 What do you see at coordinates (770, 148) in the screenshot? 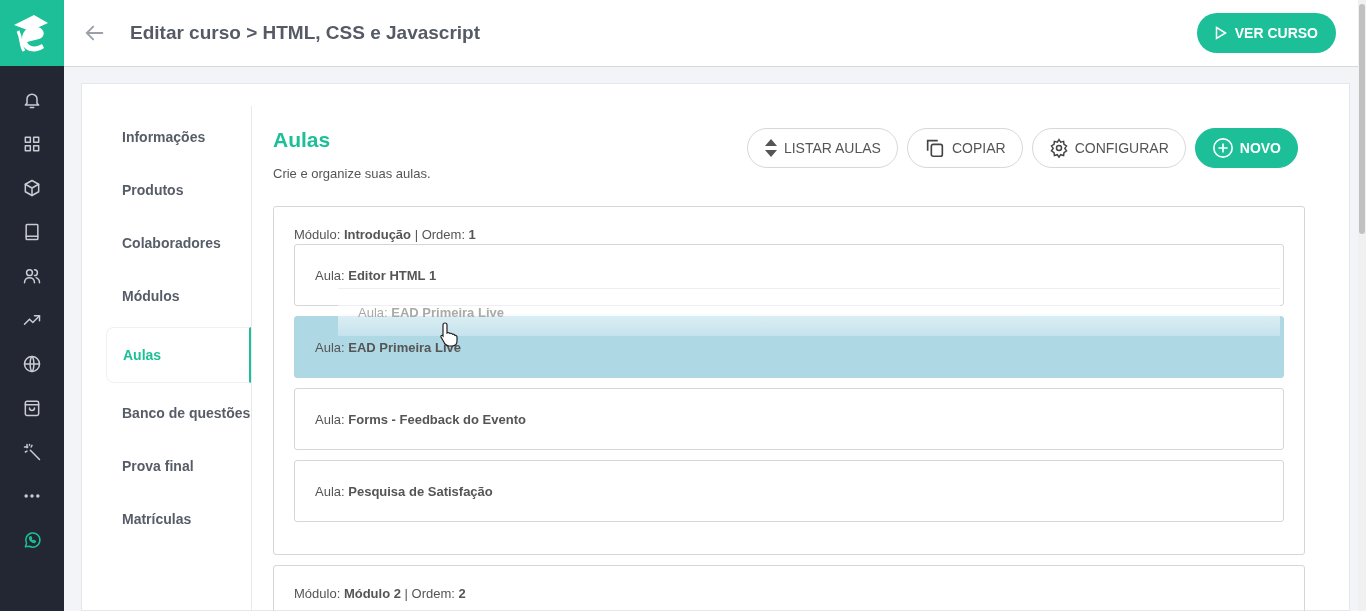
I see `sort-icon` at bounding box center [770, 148].